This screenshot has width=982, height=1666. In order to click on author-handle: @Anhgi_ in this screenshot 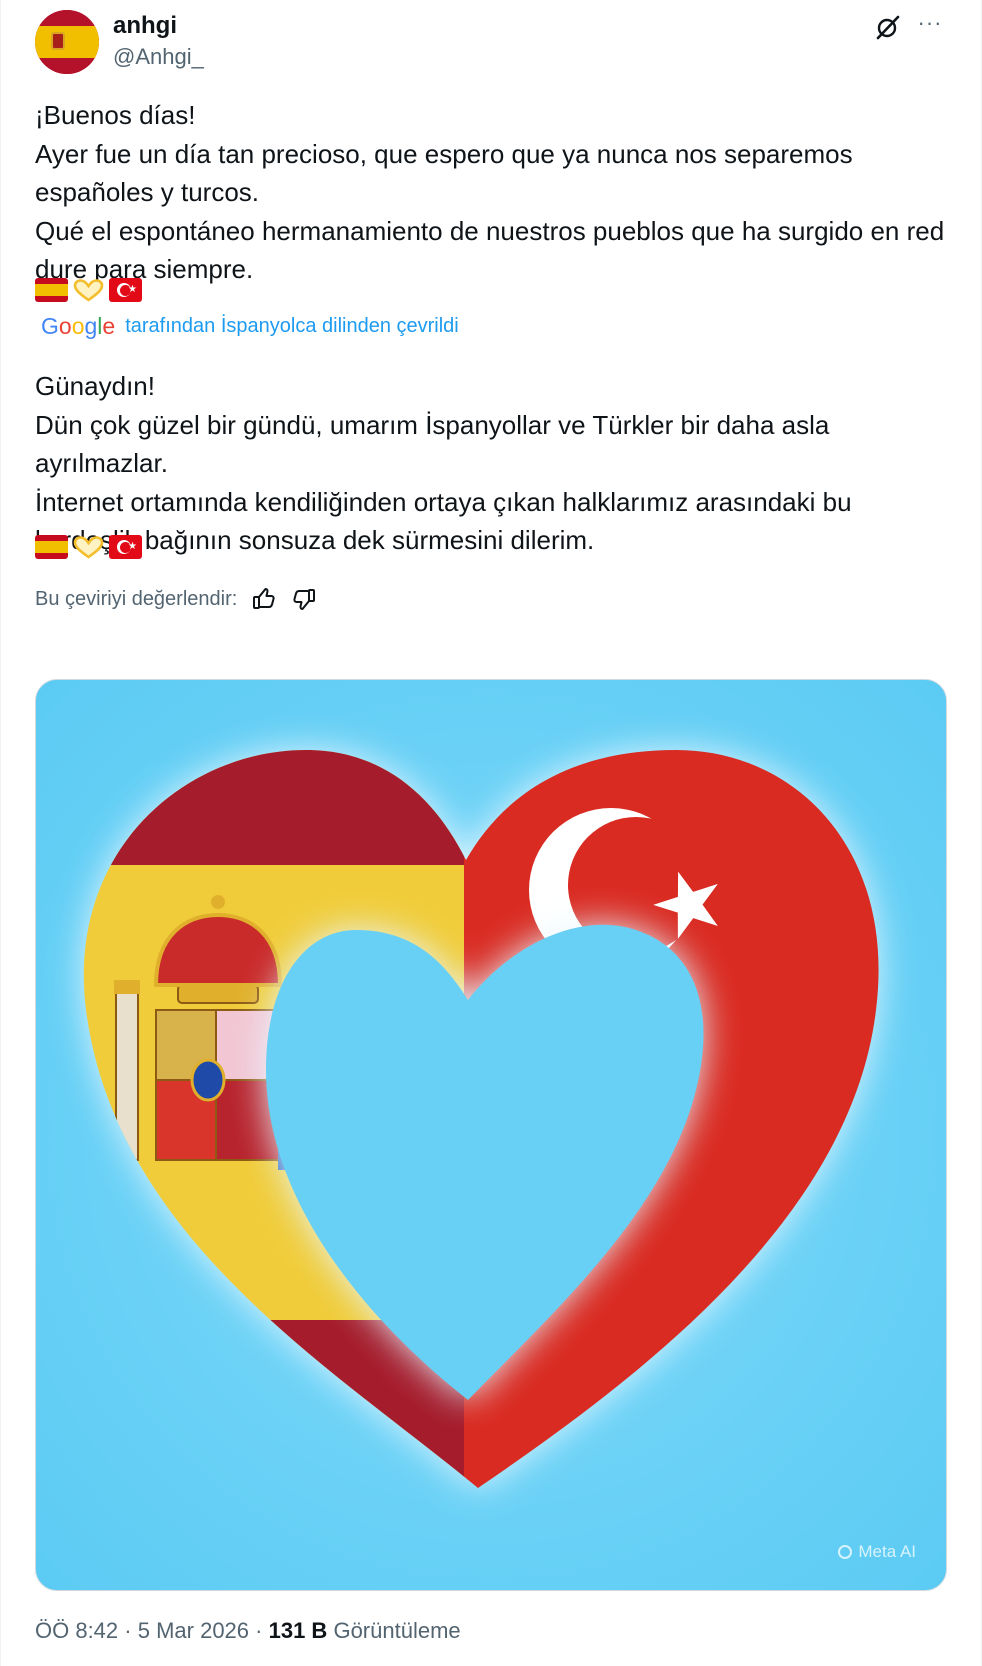, I will do `click(158, 57)`.